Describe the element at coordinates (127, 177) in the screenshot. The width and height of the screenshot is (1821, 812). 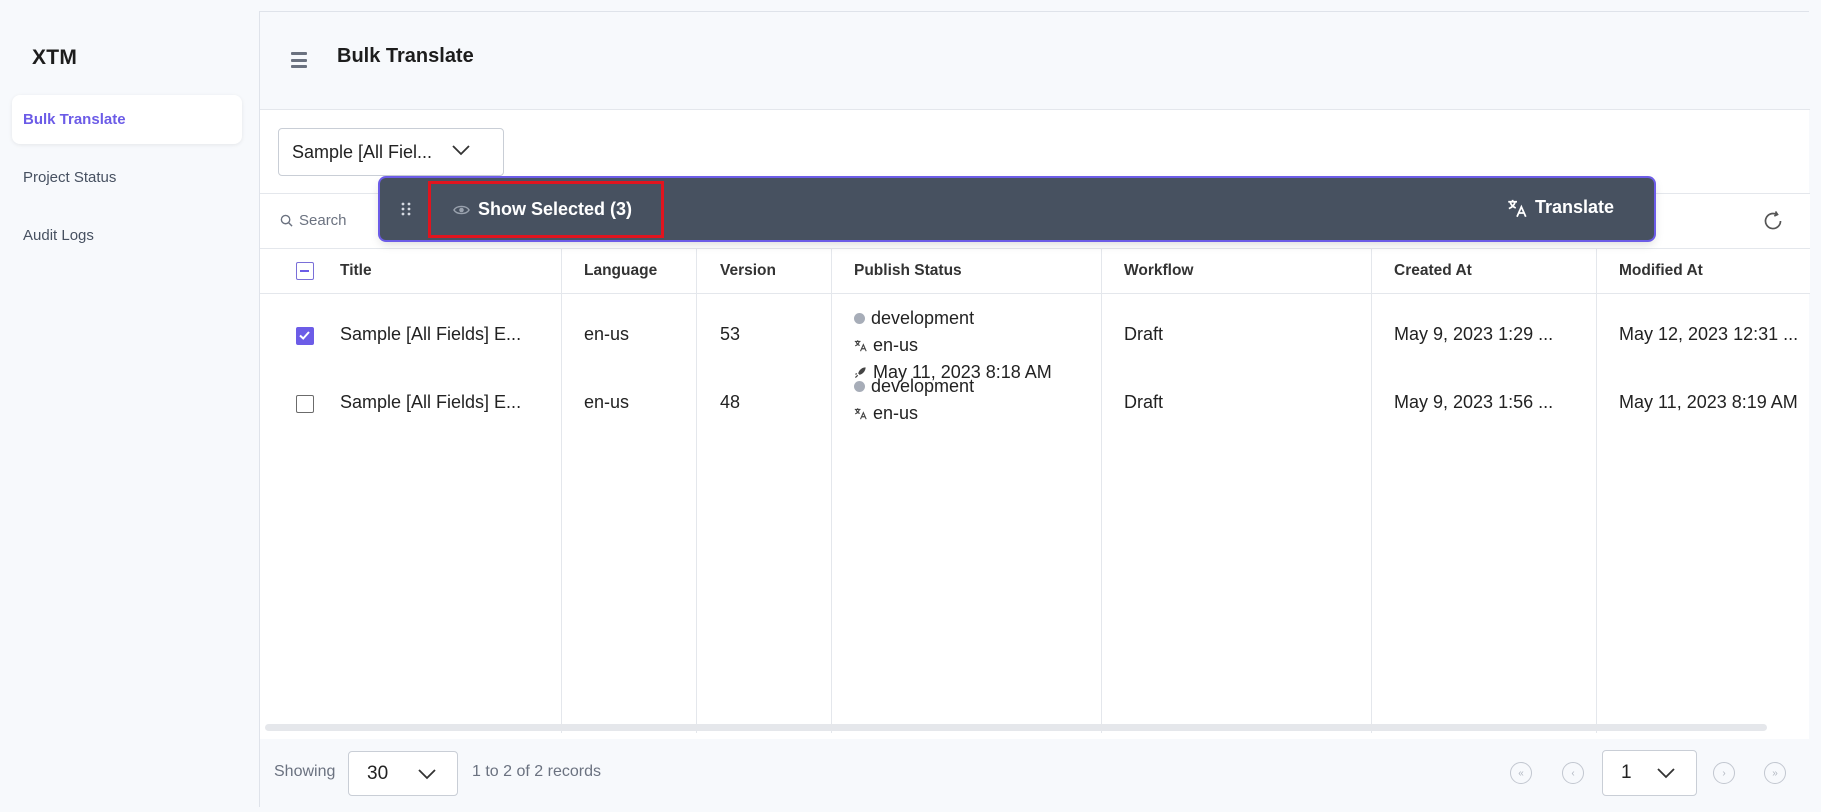
I see `sidebar-item-project-status: Project Status` at that location.